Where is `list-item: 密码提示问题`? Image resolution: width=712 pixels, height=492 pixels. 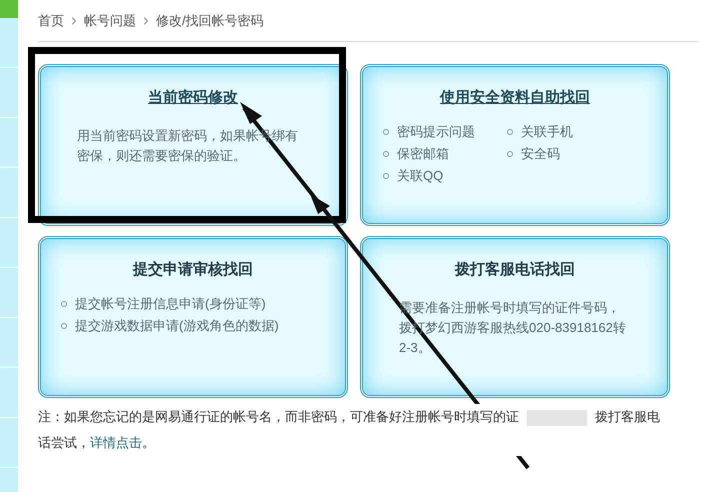
list-item: 密码提示问题 is located at coordinates (436, 131).